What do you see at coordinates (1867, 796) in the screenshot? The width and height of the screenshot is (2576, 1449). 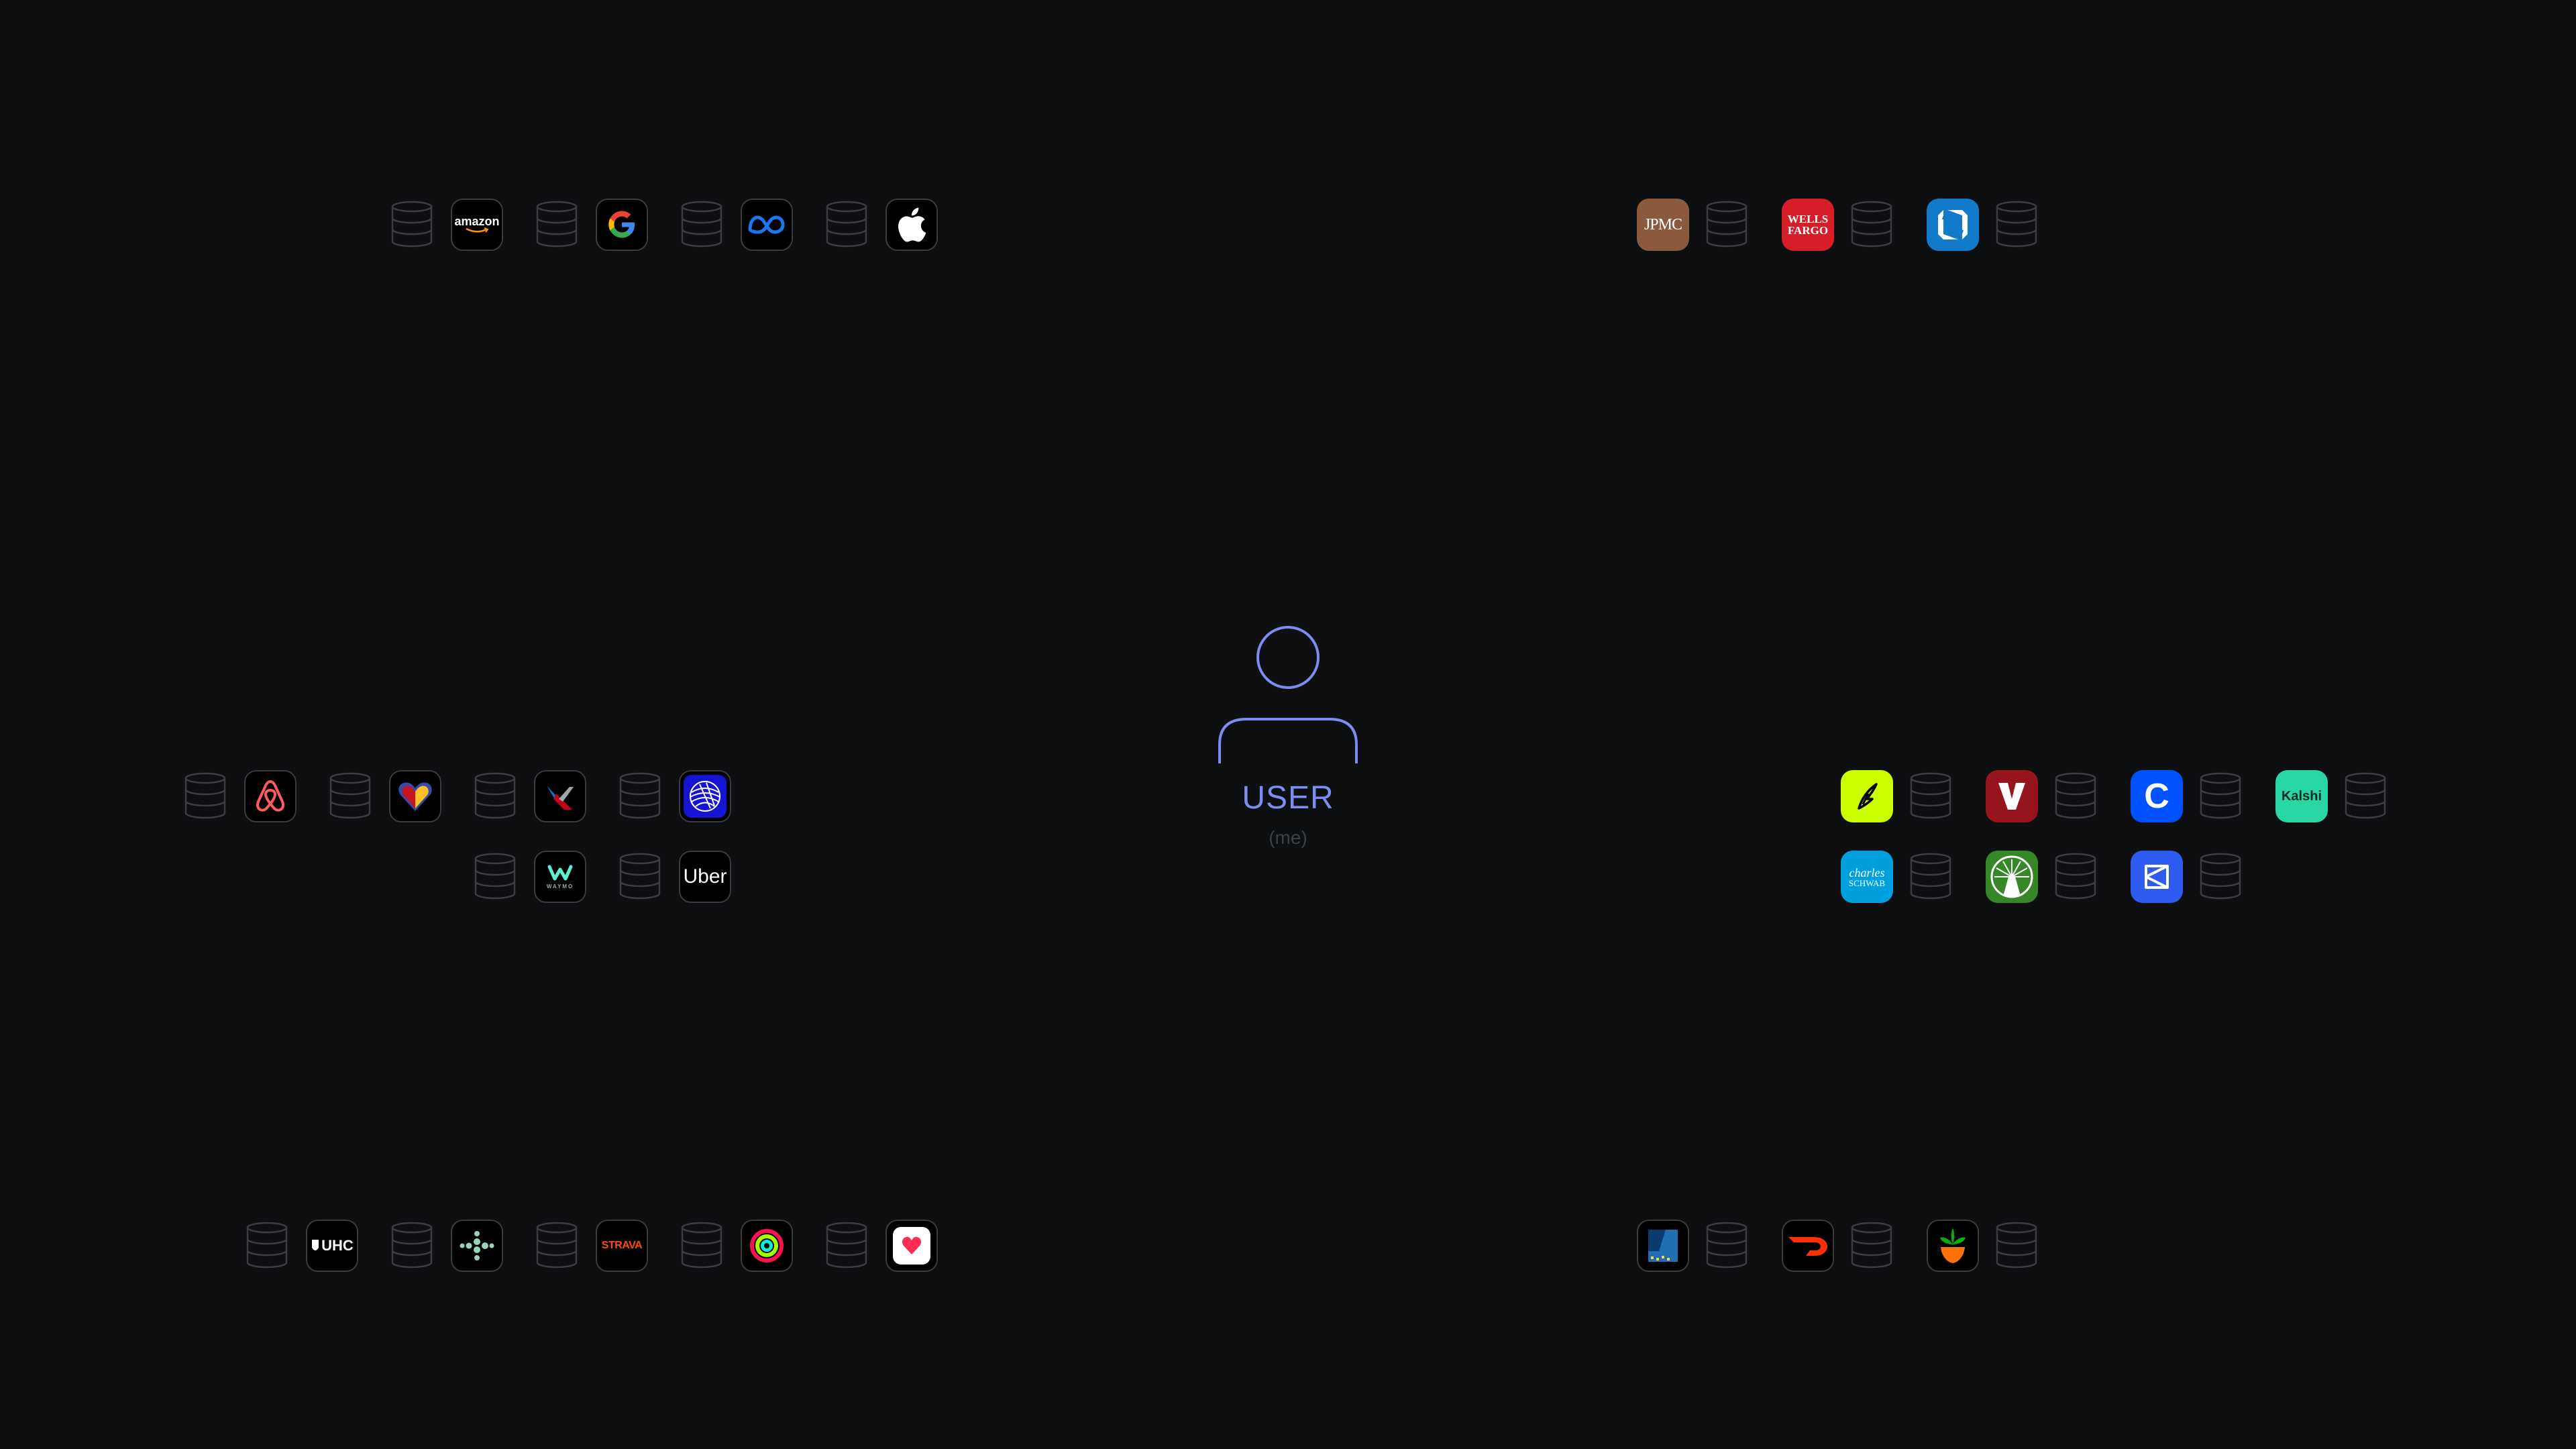 I see `robinhood-logo` at bounding box center [1867, 796].